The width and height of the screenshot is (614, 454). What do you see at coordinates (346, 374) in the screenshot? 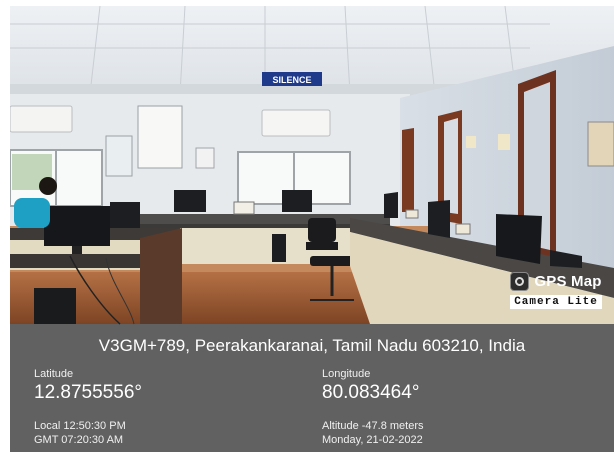
I see `longitude-label: Longitude` at bounding box center [346, 374].